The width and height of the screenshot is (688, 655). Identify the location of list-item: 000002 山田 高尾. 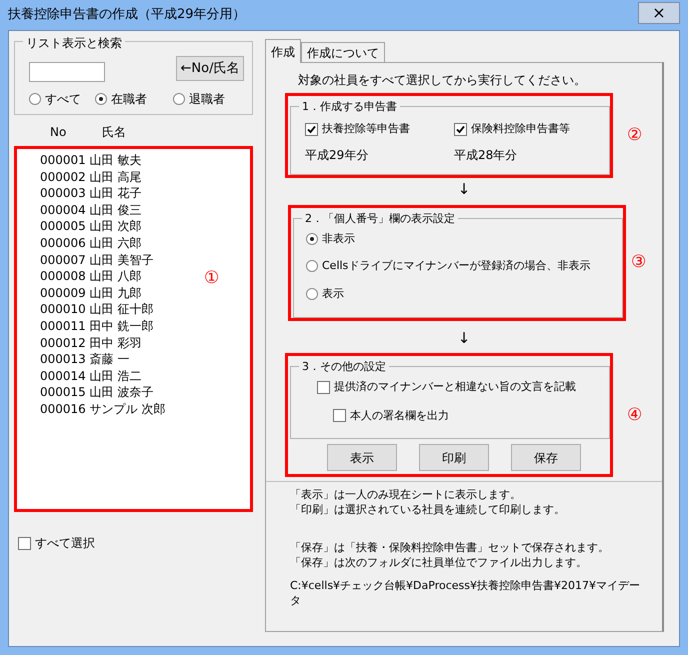
(91, 177).